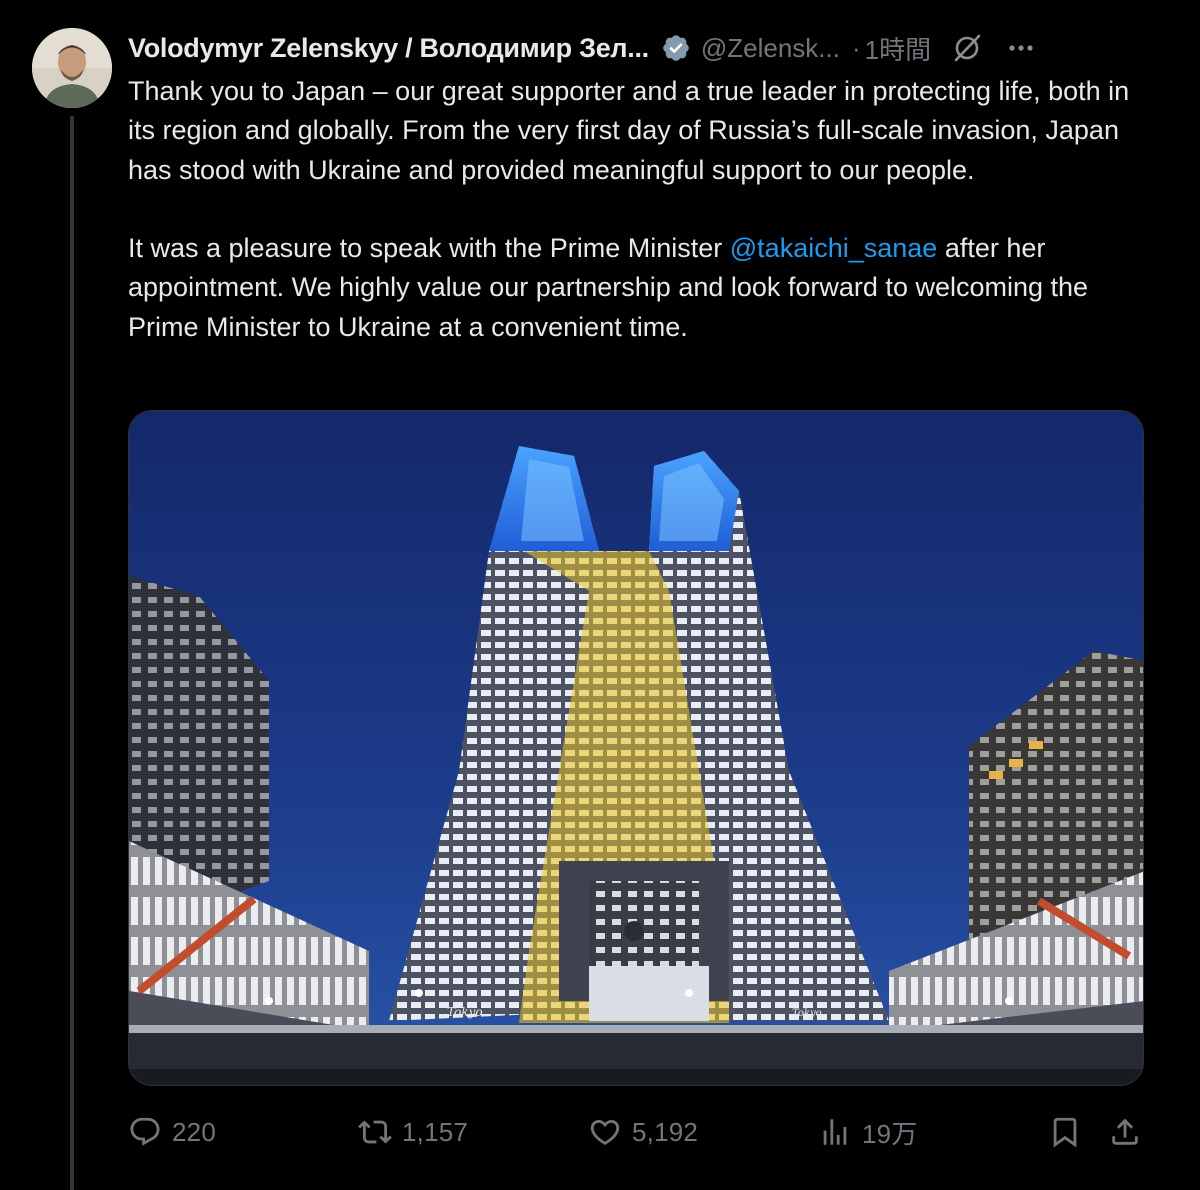 This screenshot has width=1200, height=1190. Describe the element at coordinates (1021, 48) in the screenshot. I see `more-options-icon` at that location.